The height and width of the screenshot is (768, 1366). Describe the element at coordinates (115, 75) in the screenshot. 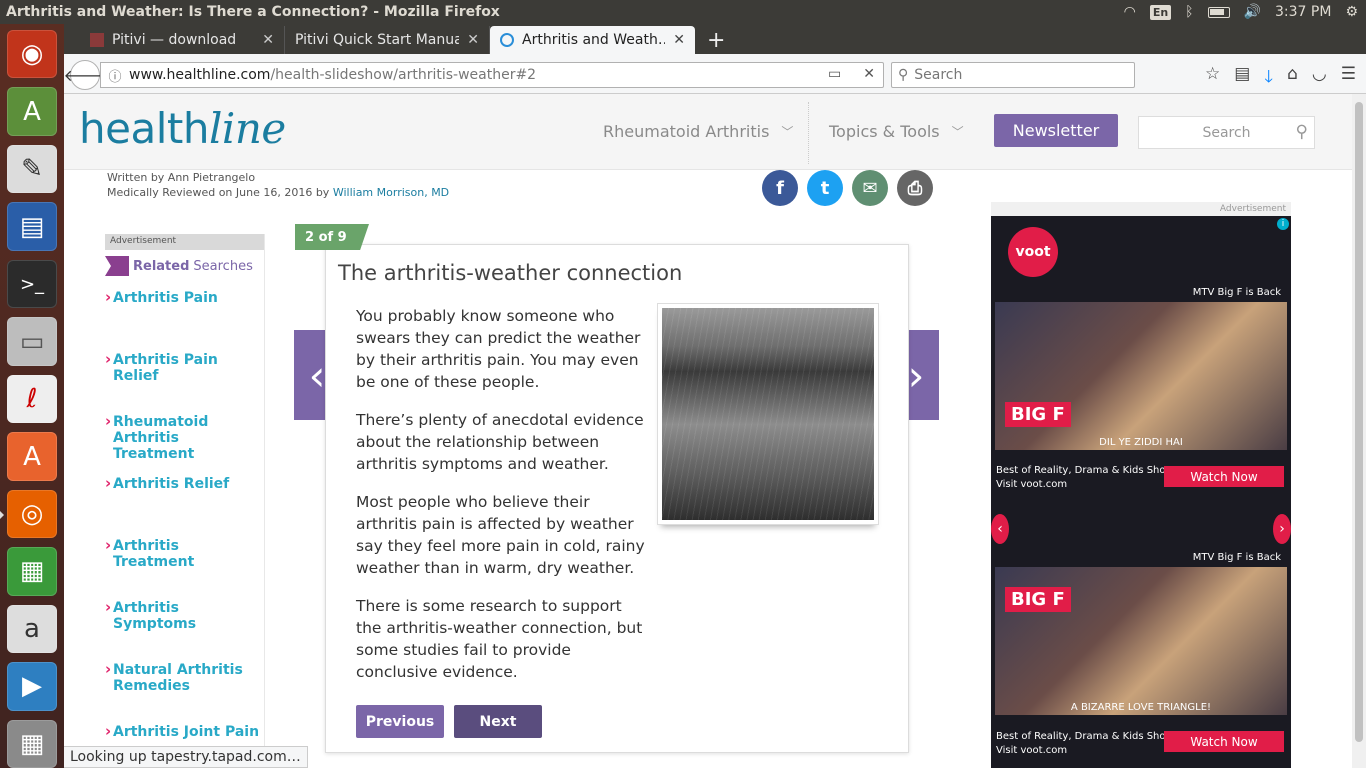

I see `site-info-icon: ⓘ` at that location.